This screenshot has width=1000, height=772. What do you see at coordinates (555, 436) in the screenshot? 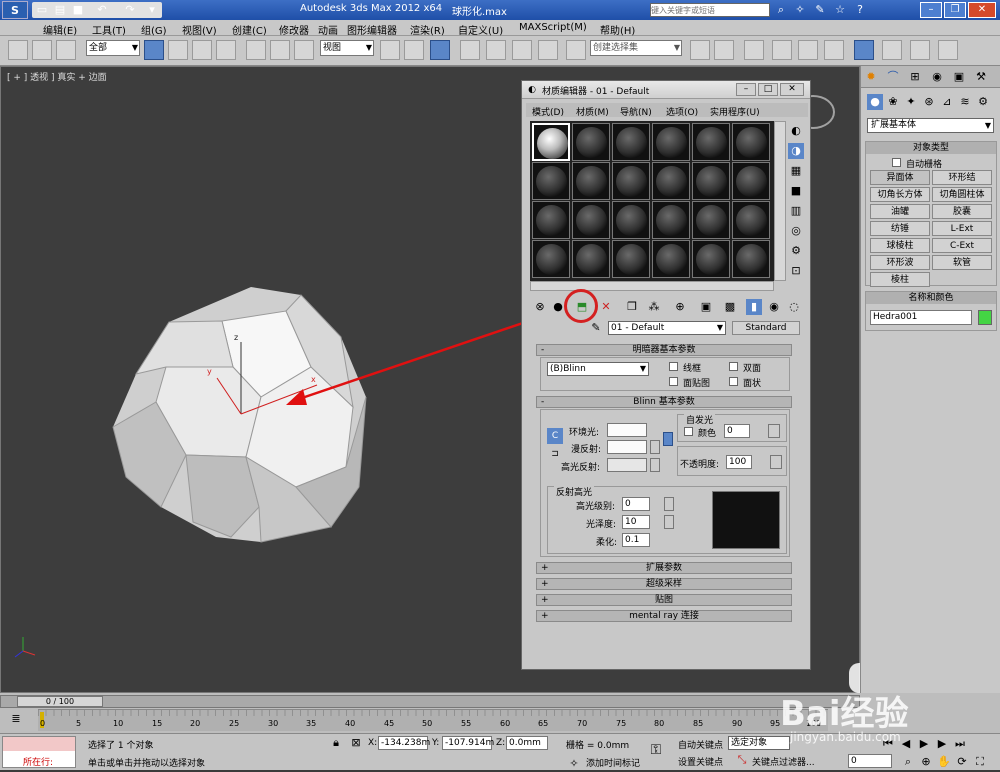
I see `lock-ambient-icon: C` at bounding box center [555, 436].